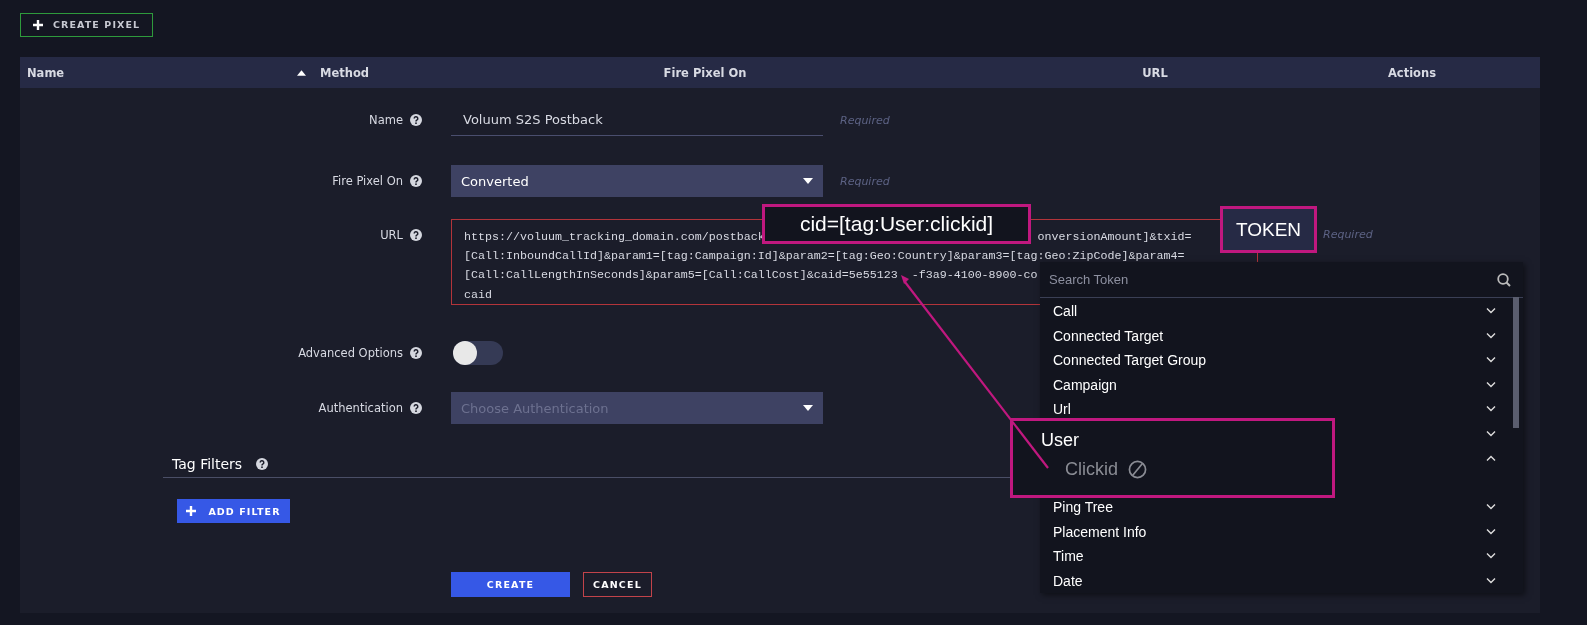 The height and width of the screenshot is (625, 1587). I want to click on column-header: Method, so click(345, 72).